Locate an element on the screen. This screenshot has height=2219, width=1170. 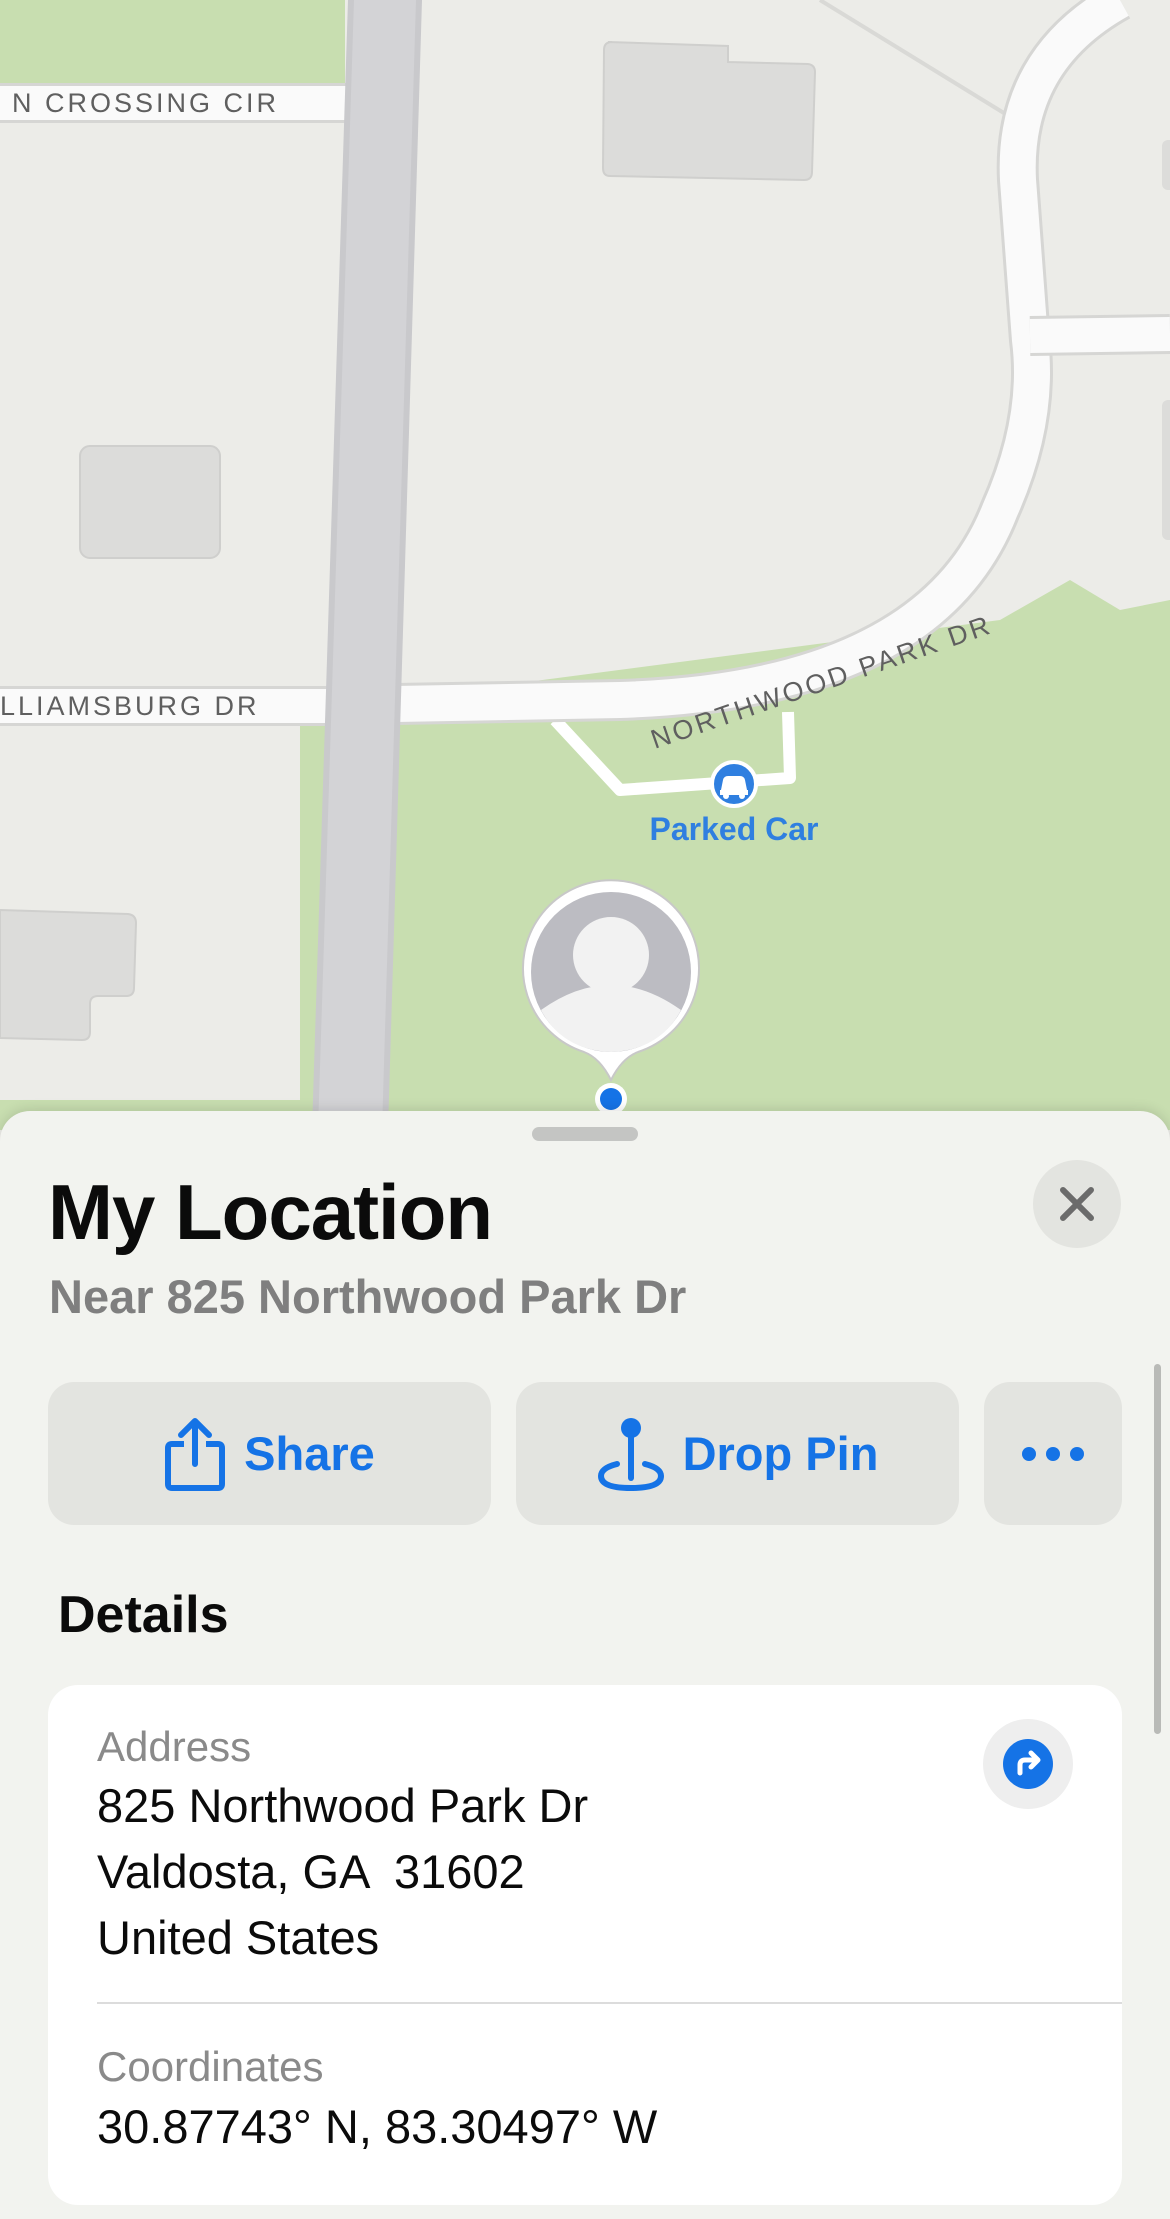
close-icon is located at coordinates (1077, 1204).